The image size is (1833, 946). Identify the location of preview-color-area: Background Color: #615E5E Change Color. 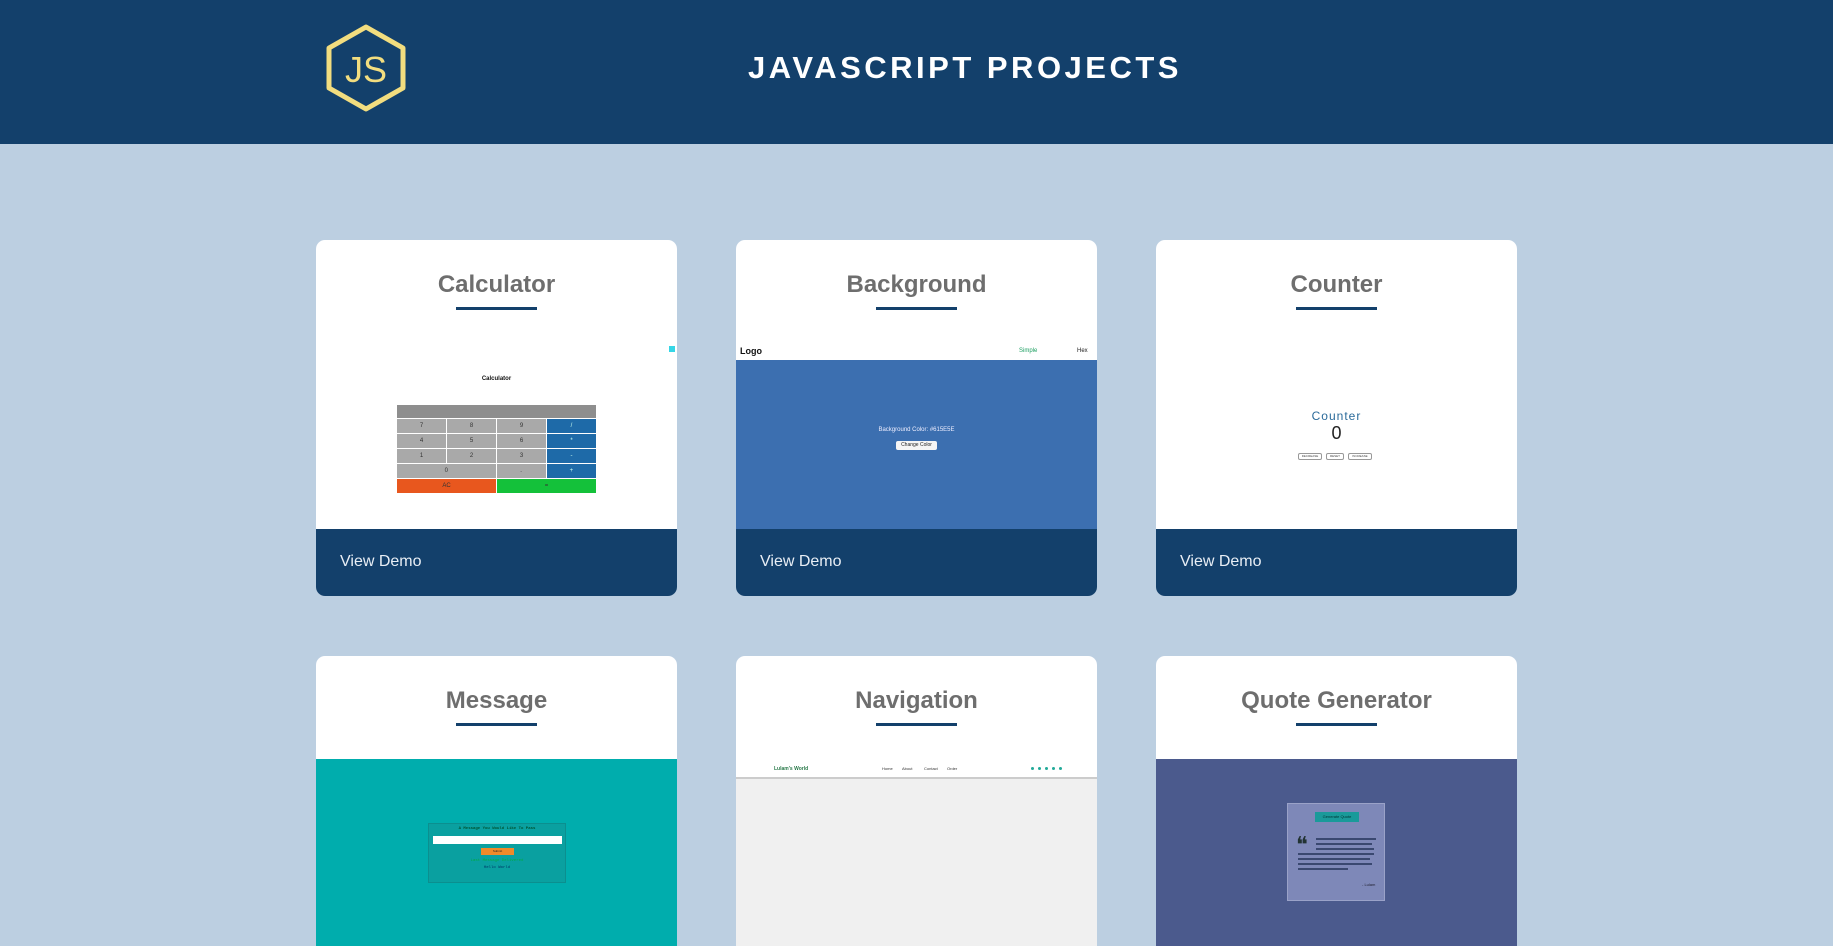
(916, 444).